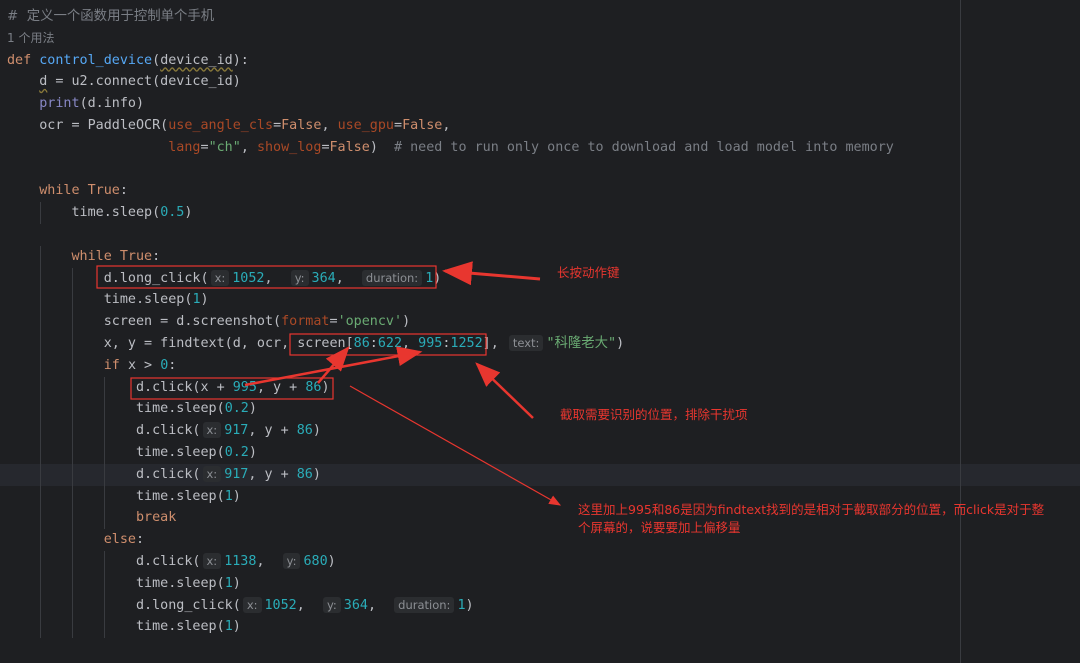 The width and height of the screenshot is (1080, 663). I want to click on highlight-box-screen-slice, so click(388, 344).